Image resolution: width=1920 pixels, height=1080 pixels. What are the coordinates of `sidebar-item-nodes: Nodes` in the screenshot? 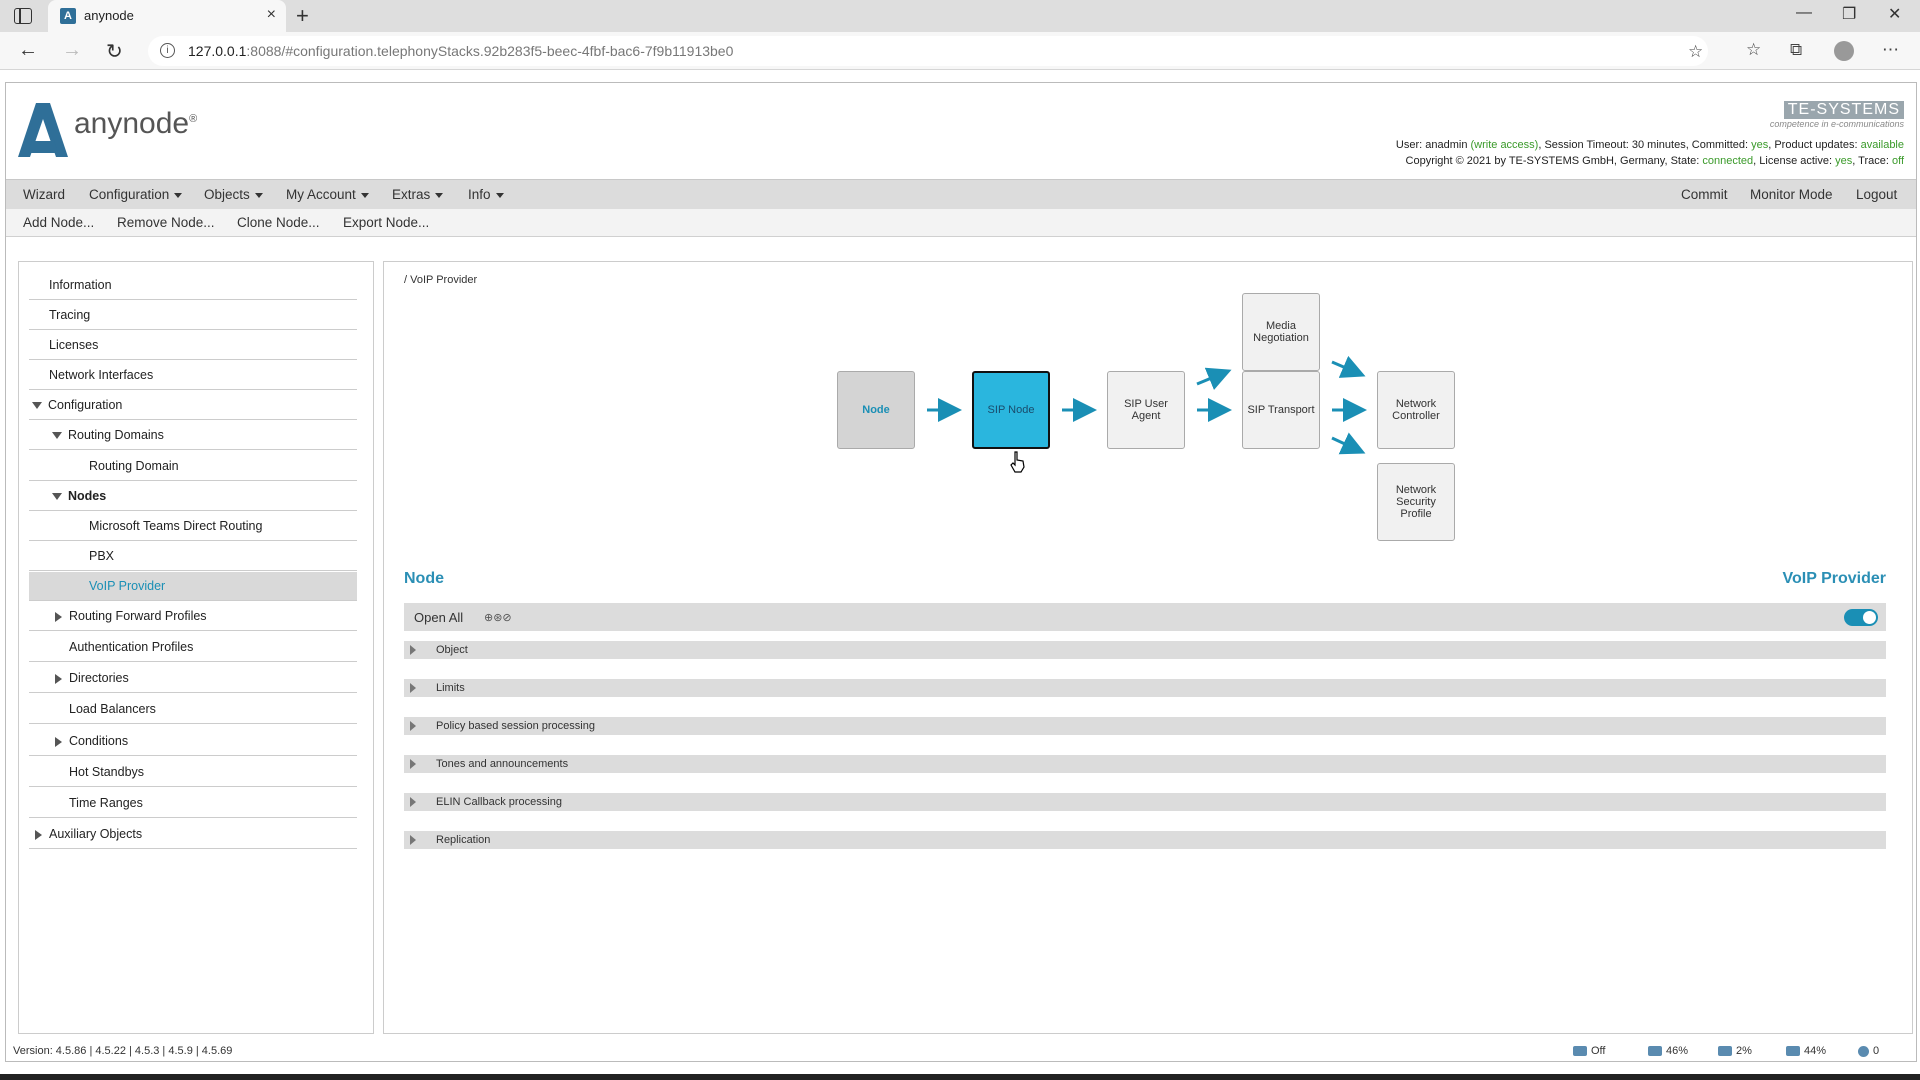 It's located at (193, 496).